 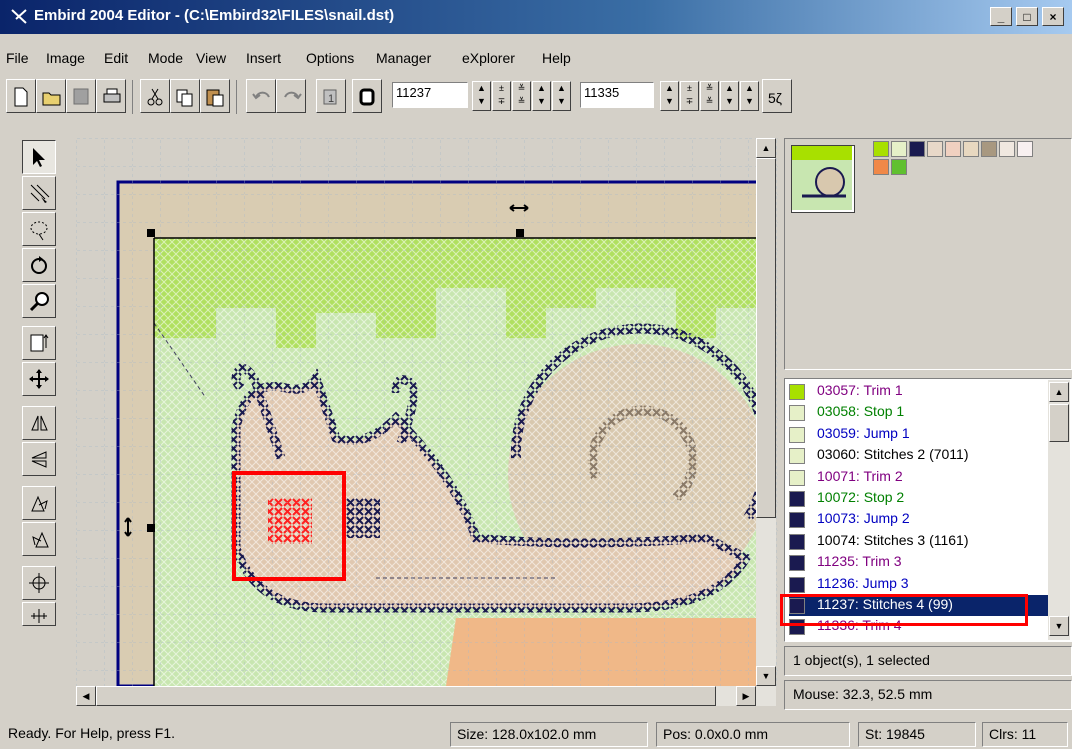 What do you see at coordinates (766, 338) in the screenshot?
I see `scroll-thumb` at bounding box center [766, 338].